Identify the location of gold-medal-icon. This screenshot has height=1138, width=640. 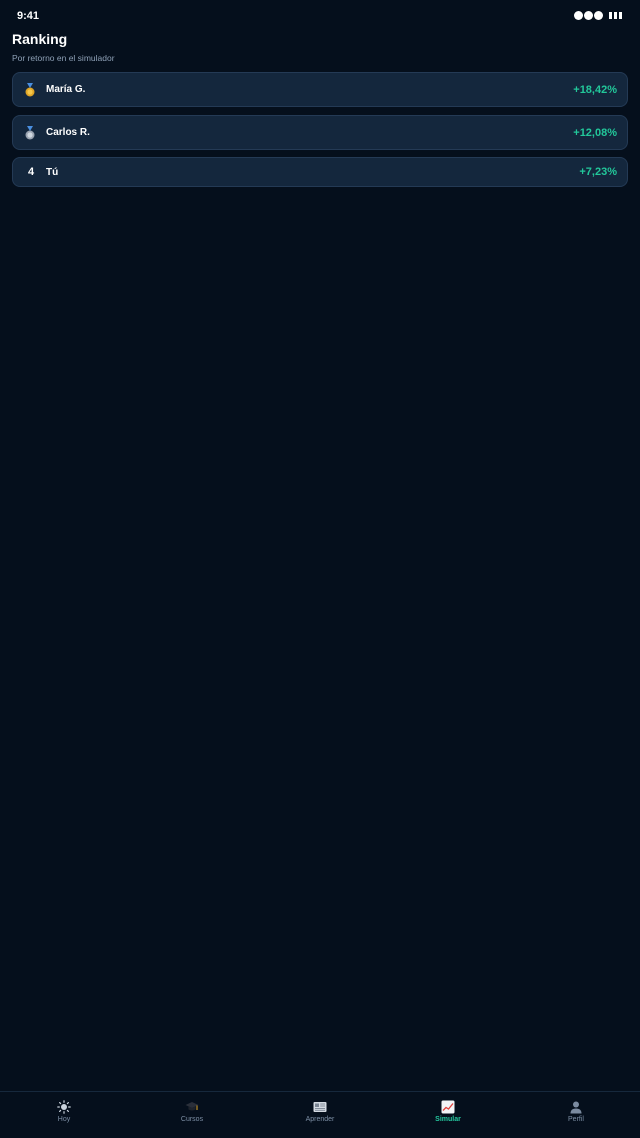
(30, 89).